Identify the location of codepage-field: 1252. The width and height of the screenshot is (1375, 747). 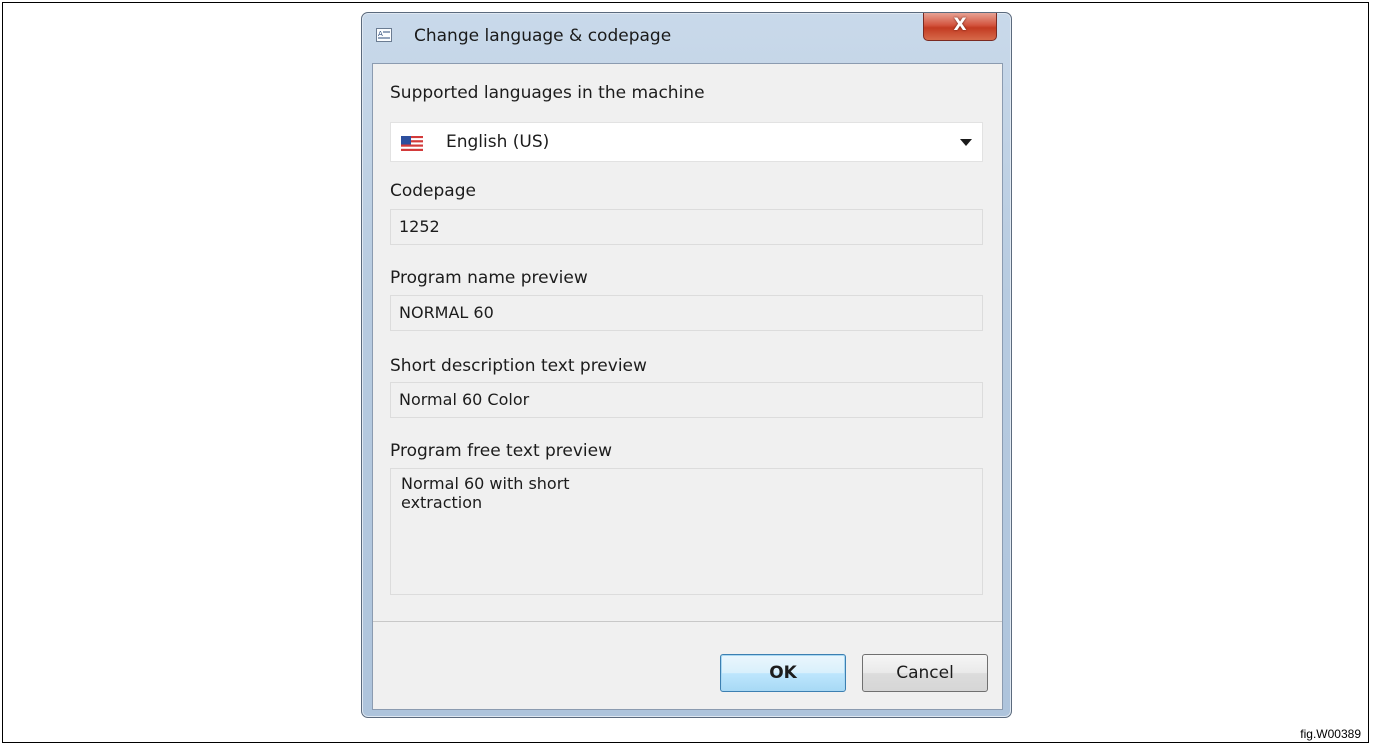
(686, 227).